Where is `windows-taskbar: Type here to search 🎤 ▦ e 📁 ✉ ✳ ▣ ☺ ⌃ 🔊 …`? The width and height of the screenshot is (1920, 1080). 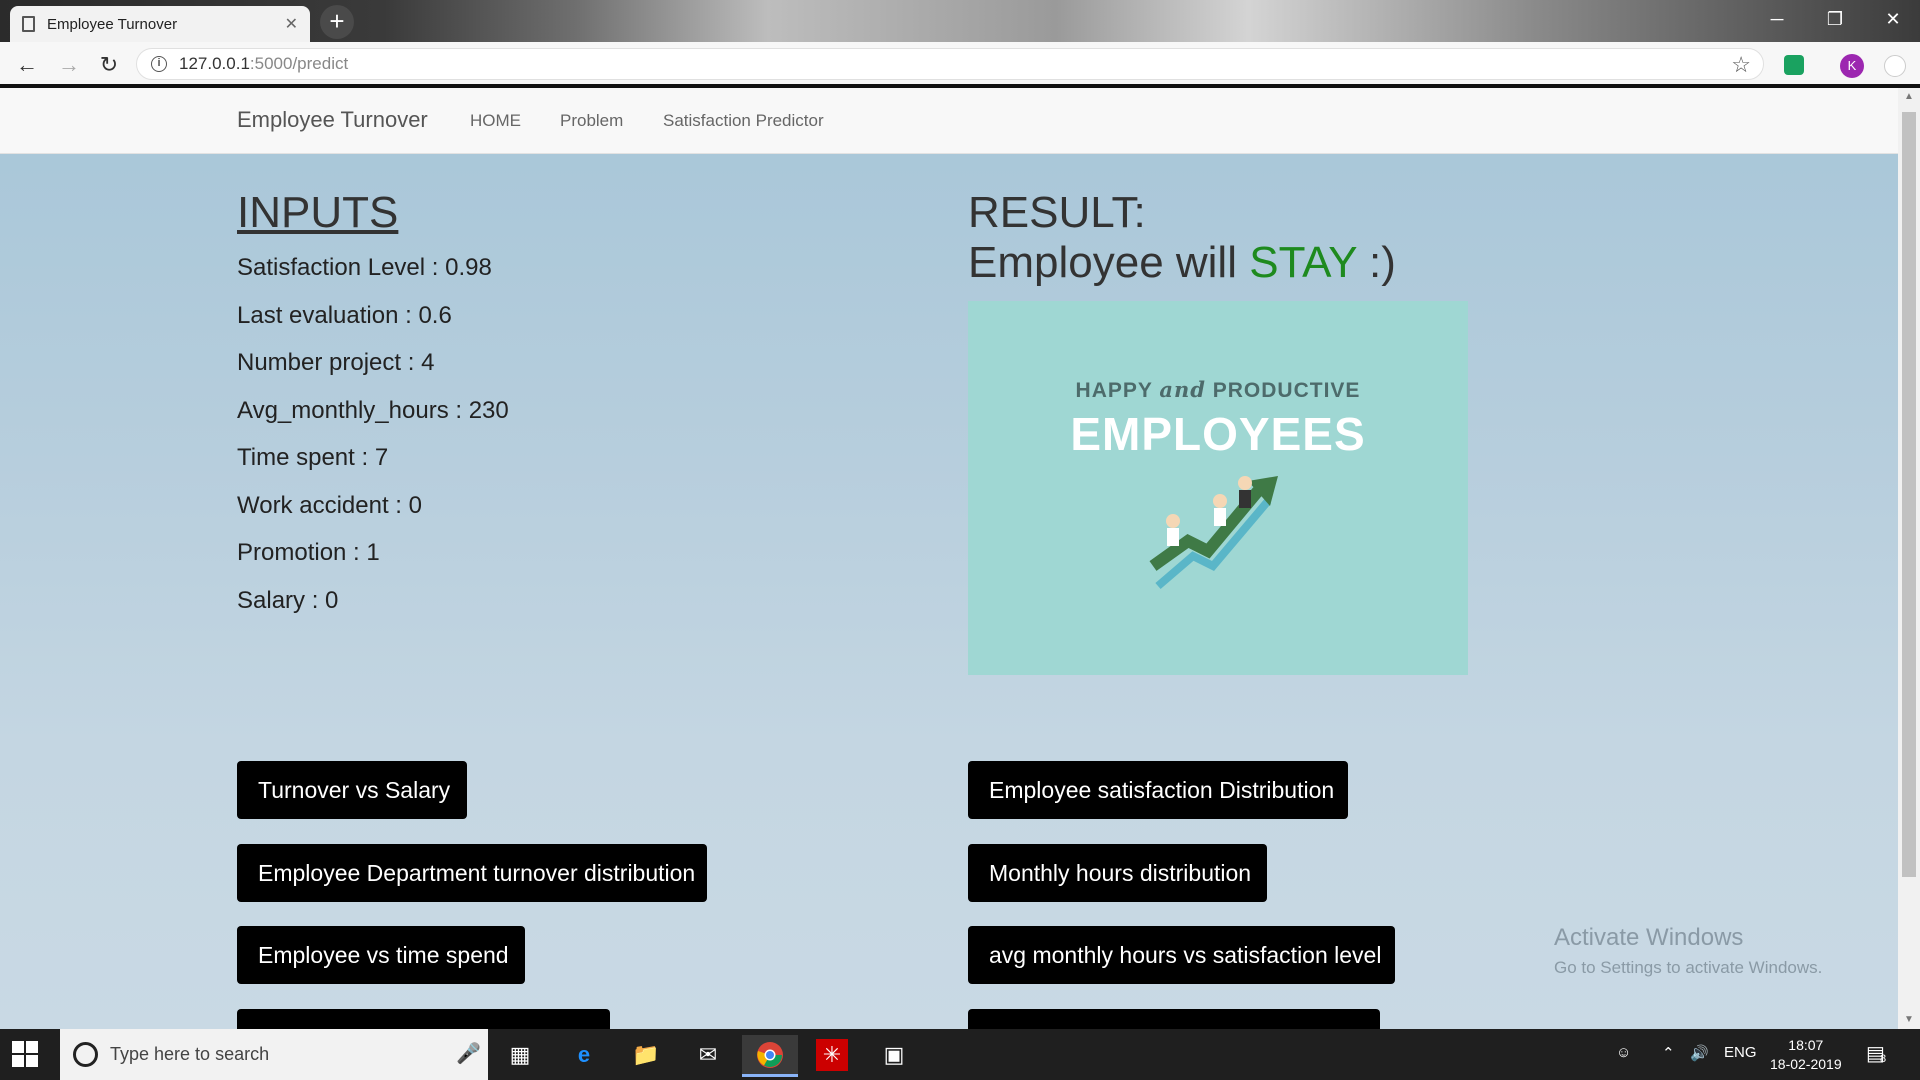 windows-taskbar: Type here to search 🎤 ▦ e 📁 ✉ ✳ ▣ ☺ ⌃ 🔊 … is located at coordinates (960, 1054).